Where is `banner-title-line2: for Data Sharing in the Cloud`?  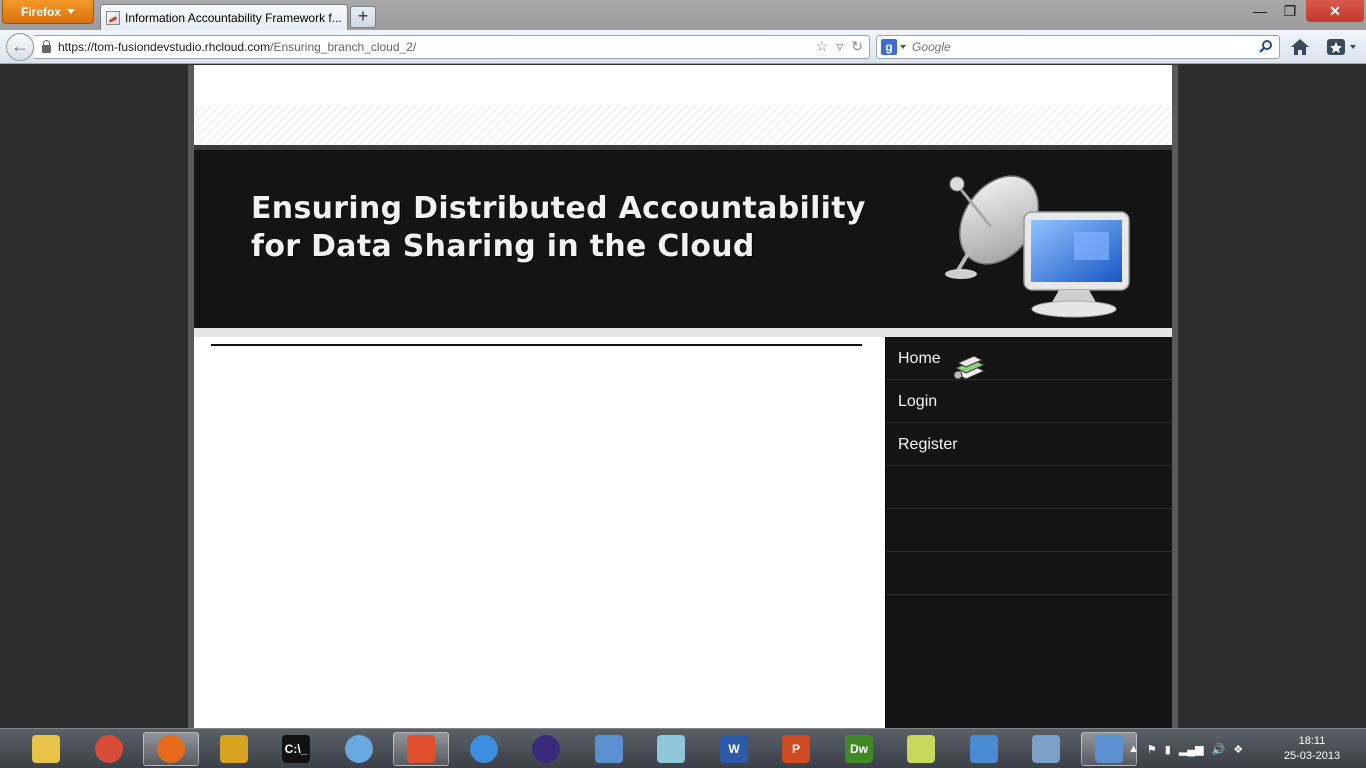
banner-title-line2: for Data Sharing in the Cloud is located at coordinates (503, 246).